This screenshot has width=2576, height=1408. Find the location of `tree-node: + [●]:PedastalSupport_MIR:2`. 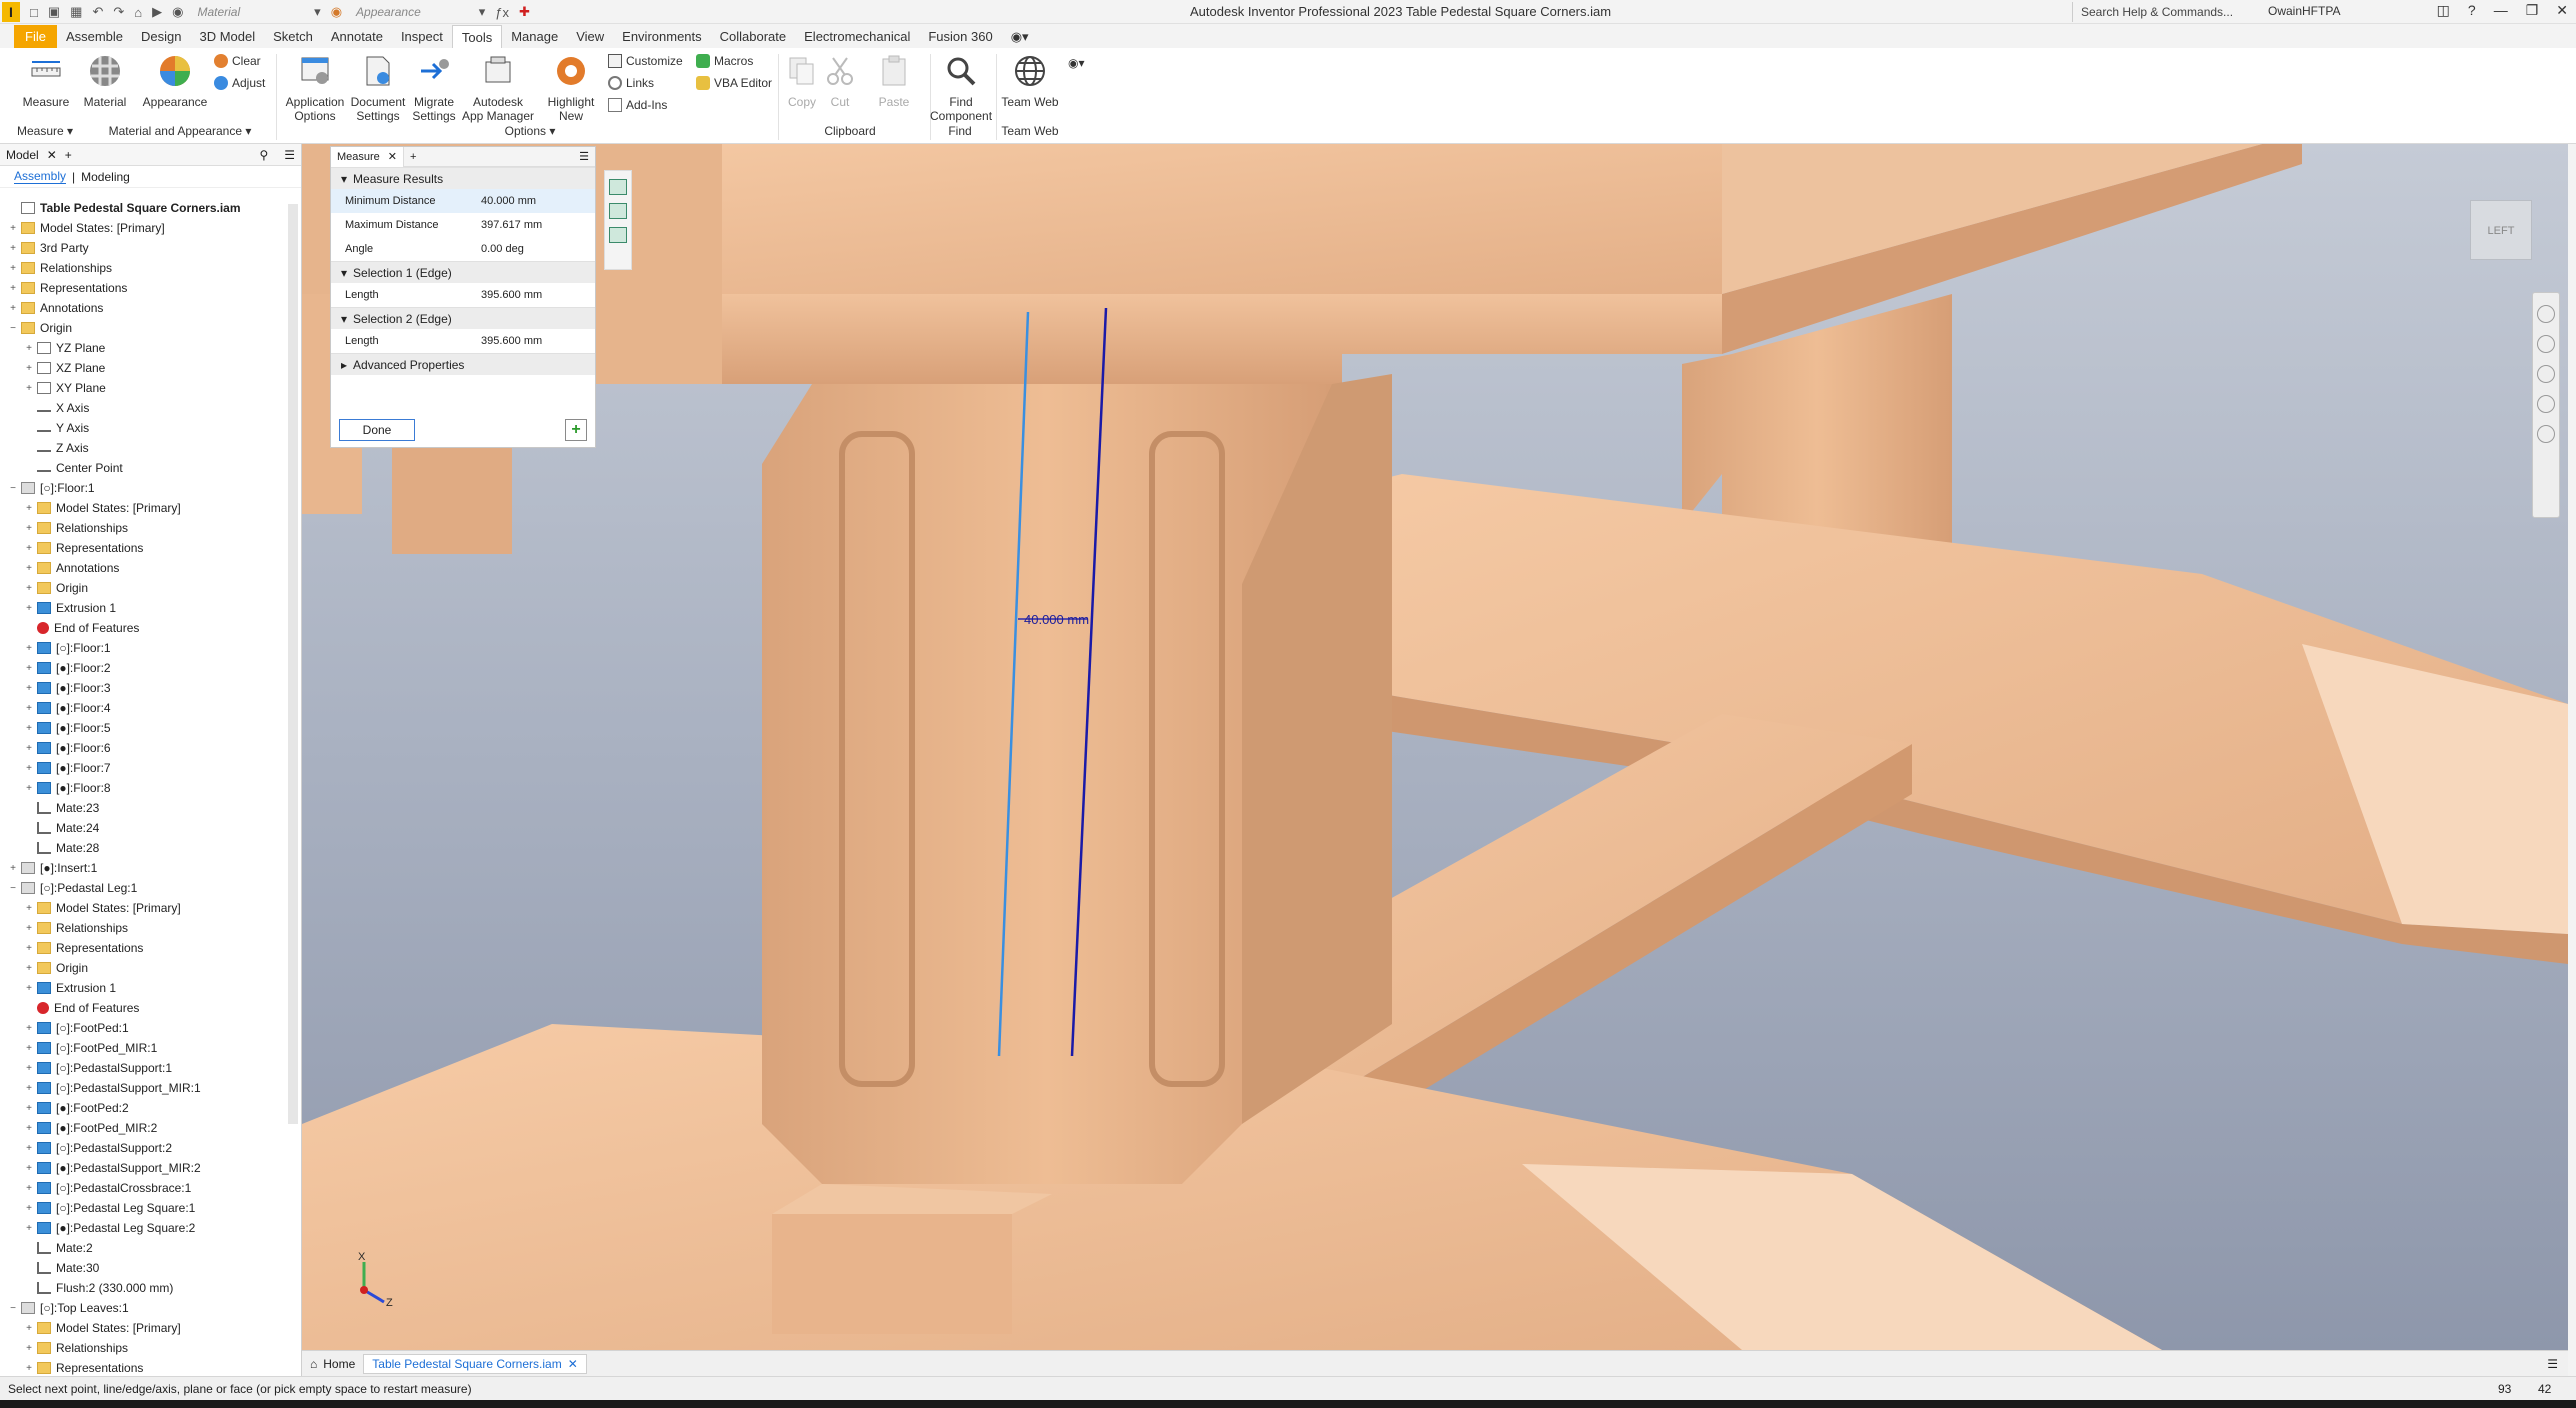

tree-node: + [●]:PedastalSupport_MIR:2 is located at coordinates (143, 1168).